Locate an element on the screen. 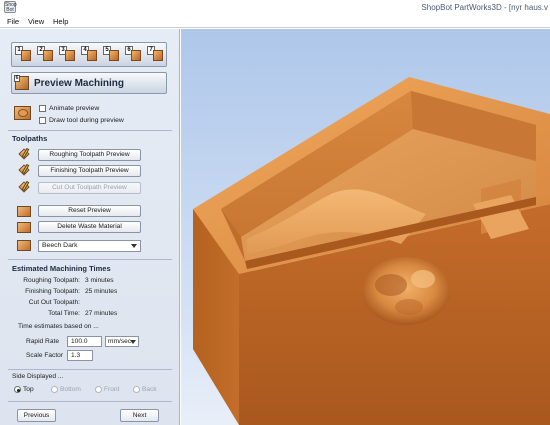 This screenshot has height=425, width=550. section-title: Preview Machining is located at coordinates (79, 83).